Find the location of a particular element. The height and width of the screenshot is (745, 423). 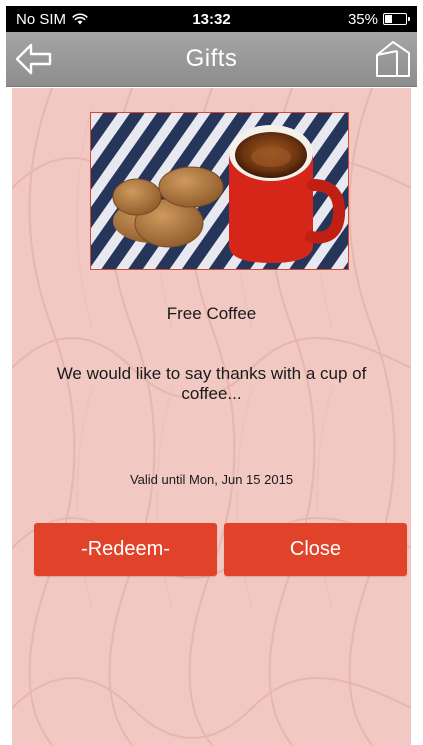

page-title: Gifts is located at coordinates (211, 58).